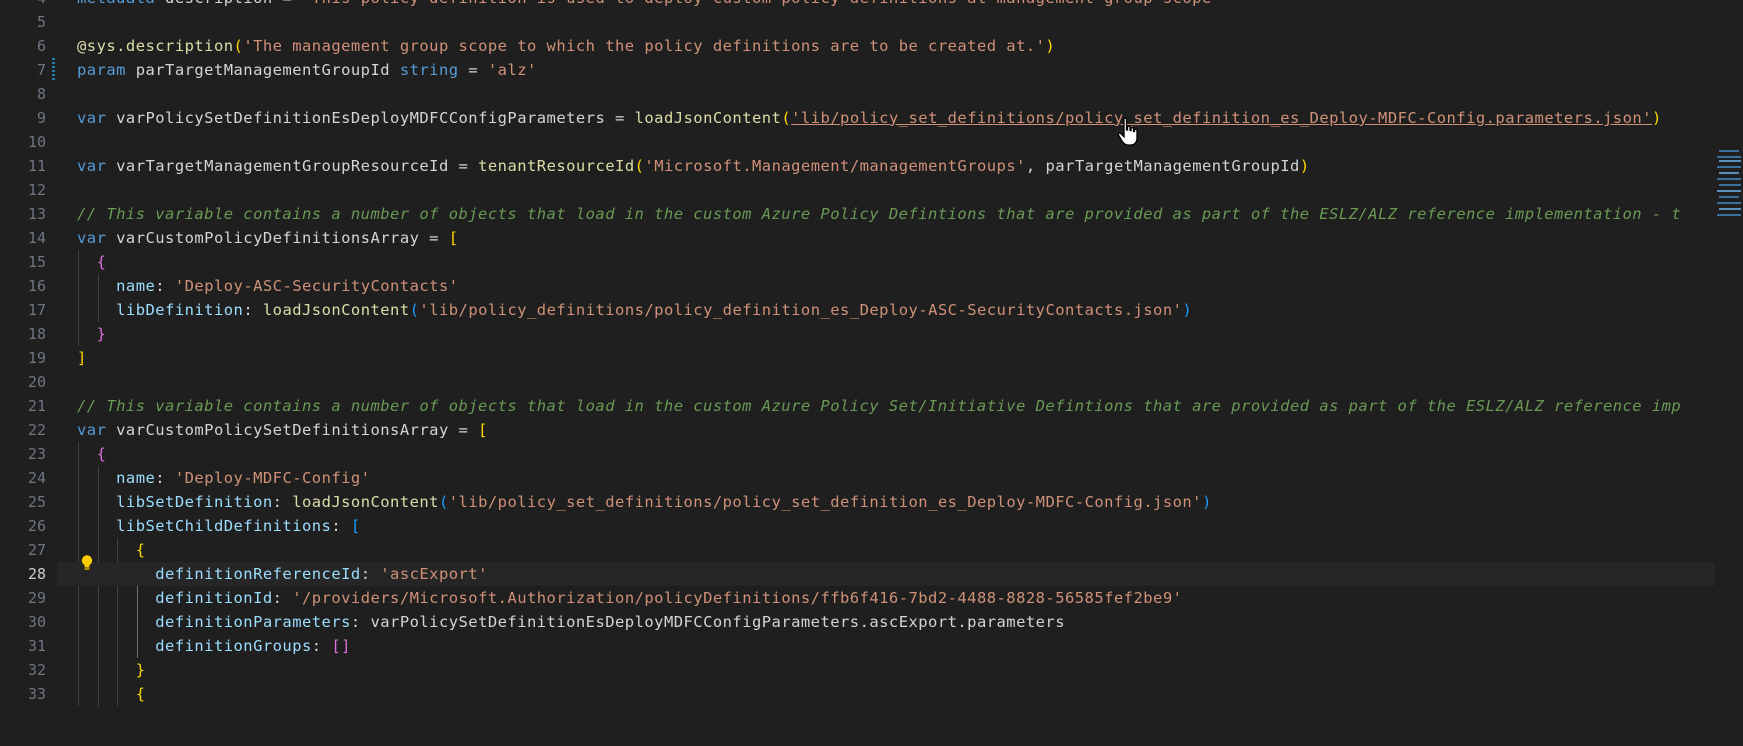 This screenshot has width=1743, height=746. I want to click on code-token: parTargetManagementGroupId, so click(1172, 166).